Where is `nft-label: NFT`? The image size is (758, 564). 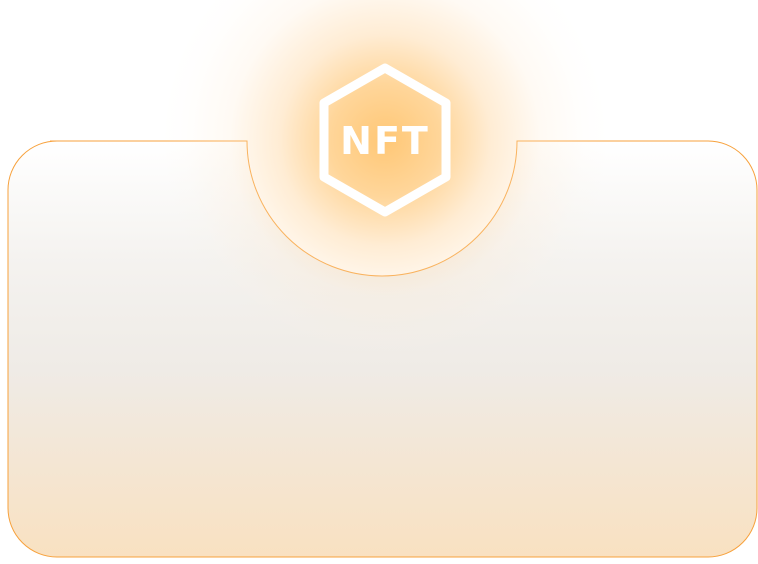
nft-label: NFT is located at coordinates (385, 141).